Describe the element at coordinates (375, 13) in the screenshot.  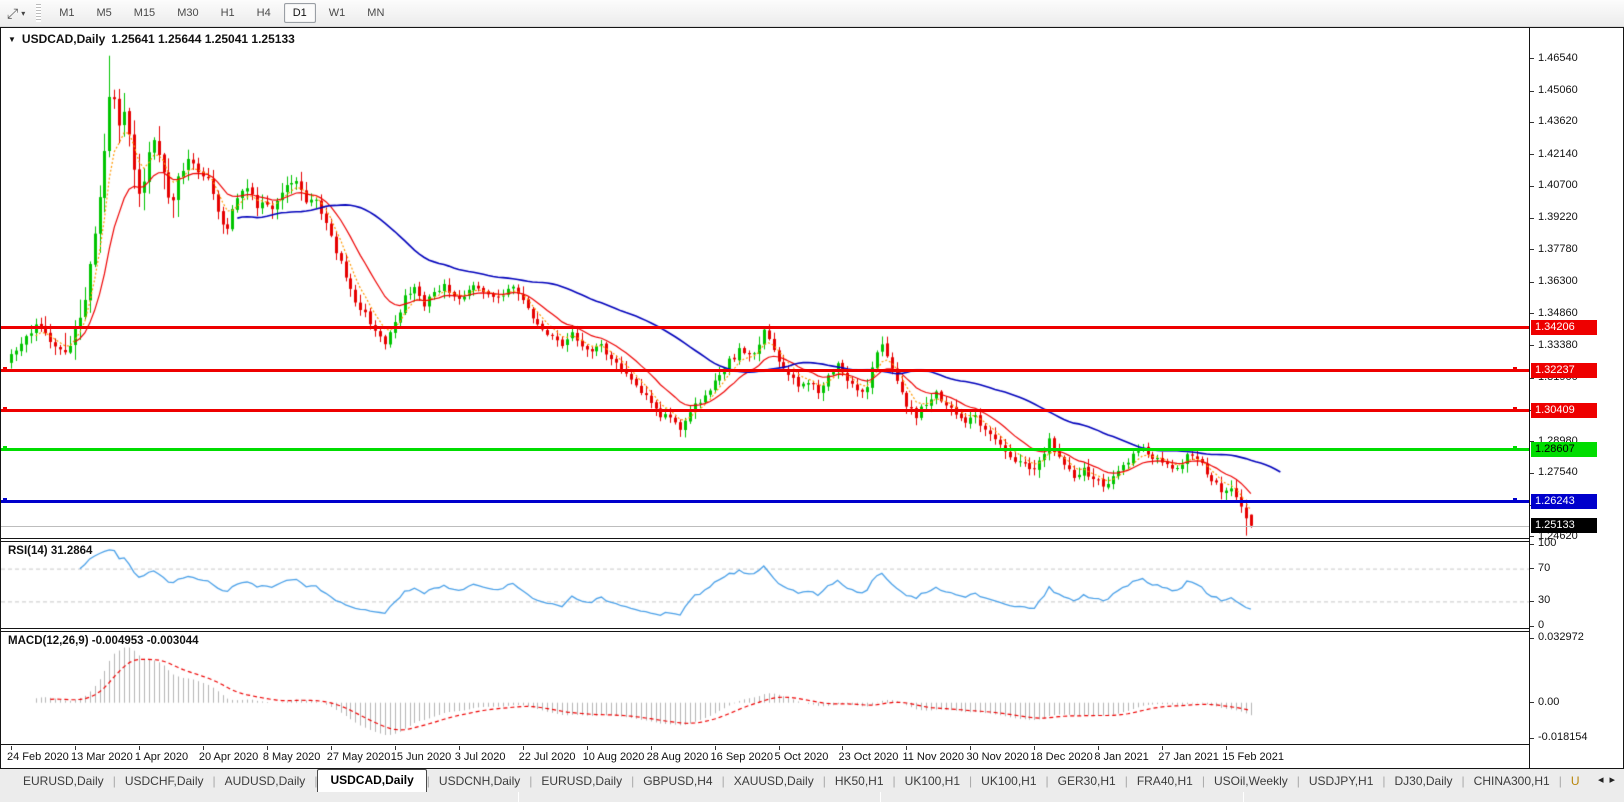
I see `timeframe-button-mn: MN` at that location.